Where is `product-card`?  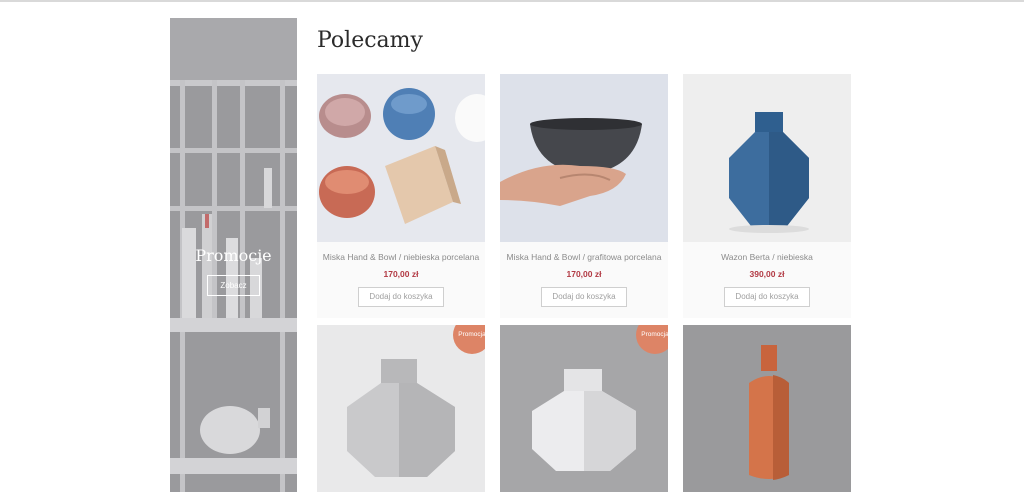
product-card is located at coordinates (767, 408).